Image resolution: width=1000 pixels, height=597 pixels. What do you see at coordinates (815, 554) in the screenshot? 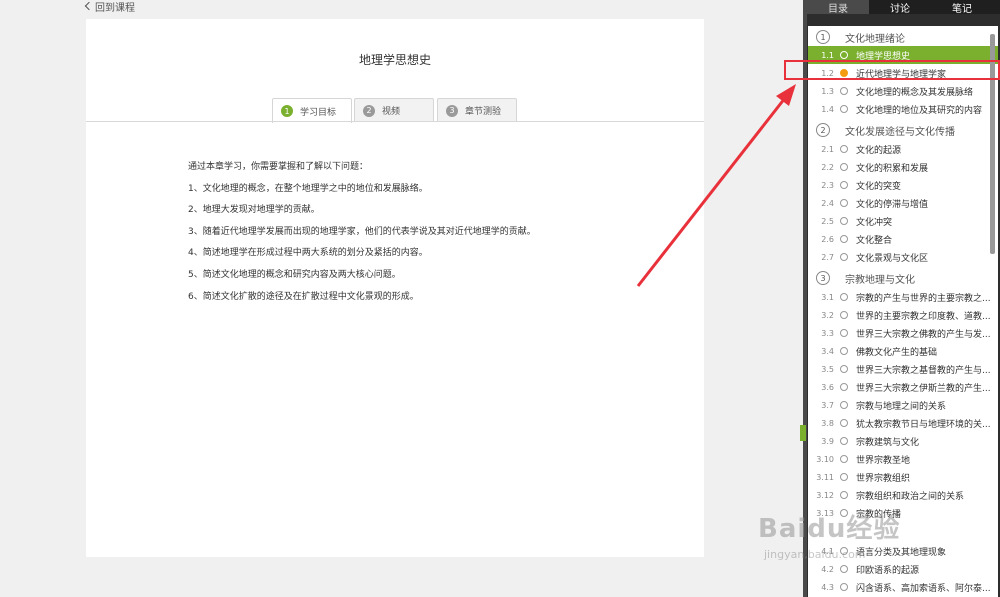
I see `watermark-url: jingyan.baidu.com` at bounding box center [815, 554].